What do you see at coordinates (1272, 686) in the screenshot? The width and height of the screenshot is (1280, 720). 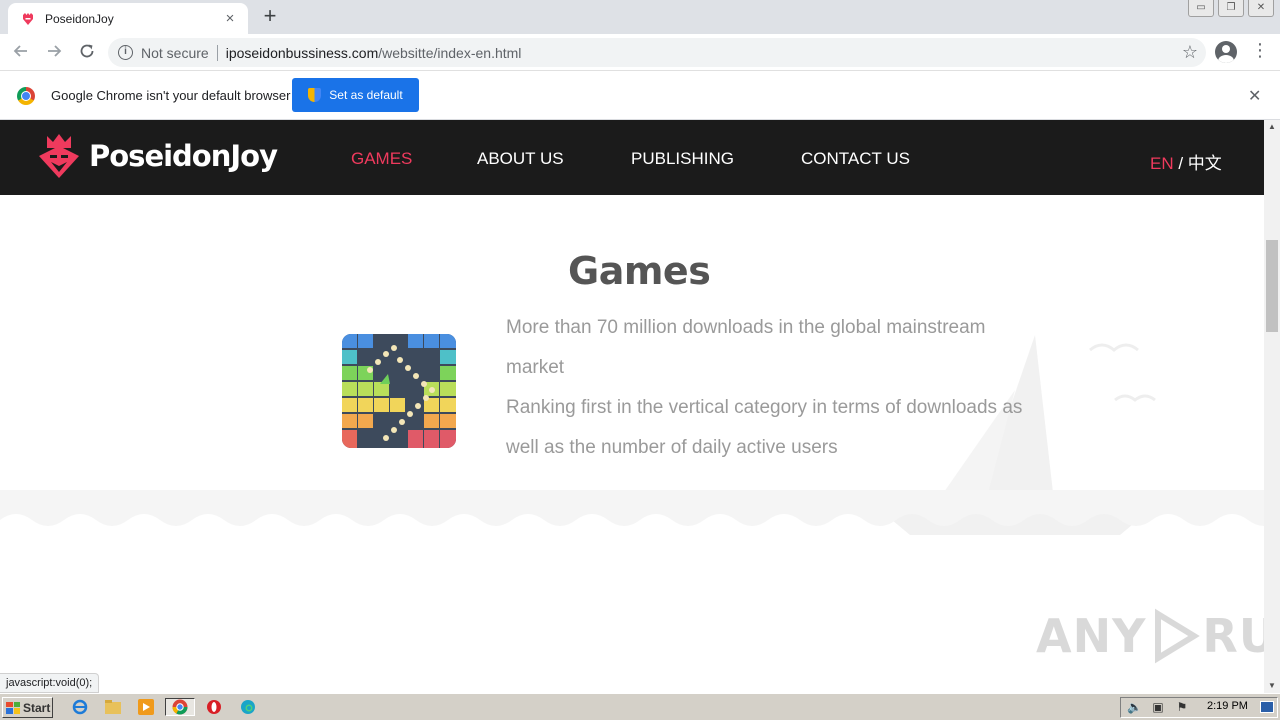 I see `scroll-down-arrow-icon: ▼` at bounding box center [1272, 686].